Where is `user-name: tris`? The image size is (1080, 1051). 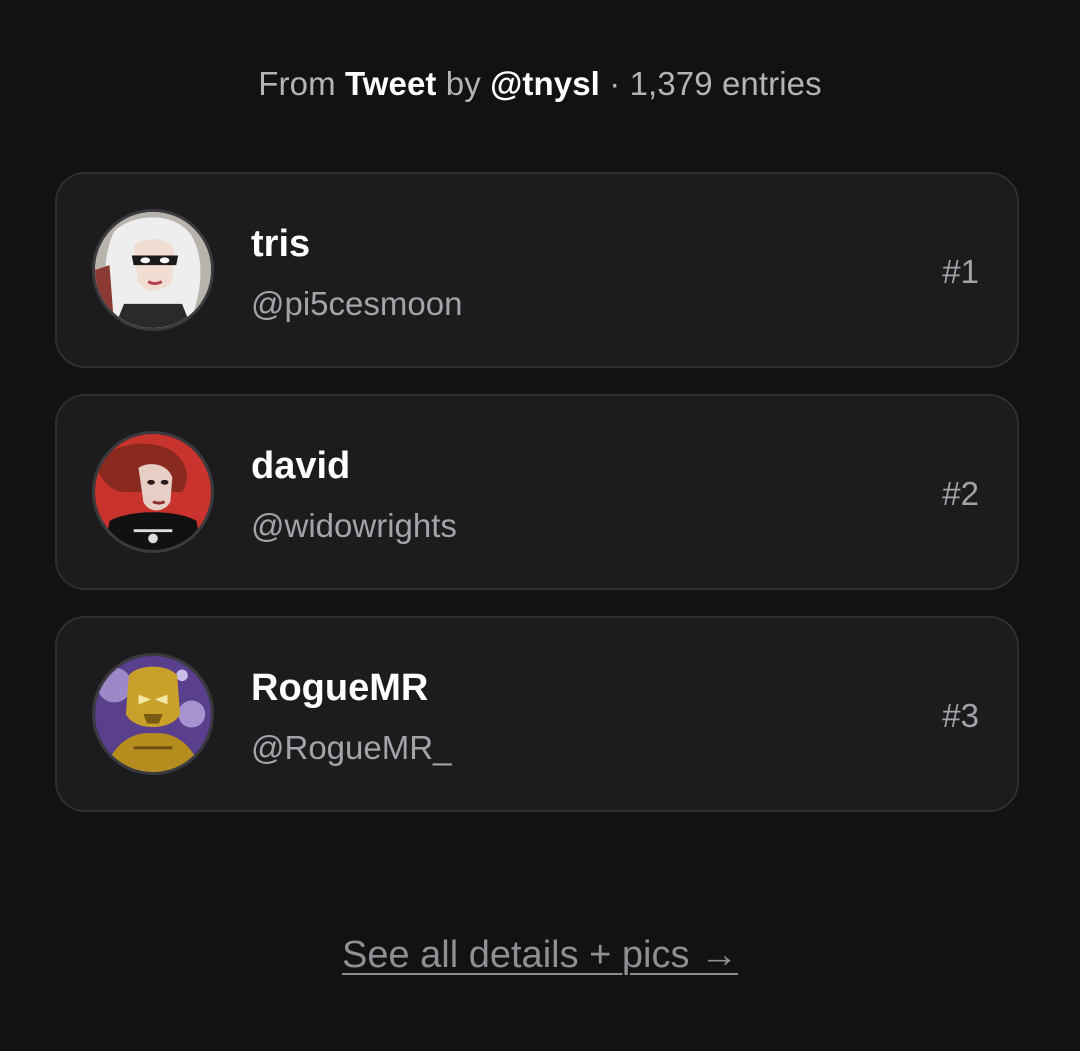
user-name: tris is located at coordinates (280, 244).